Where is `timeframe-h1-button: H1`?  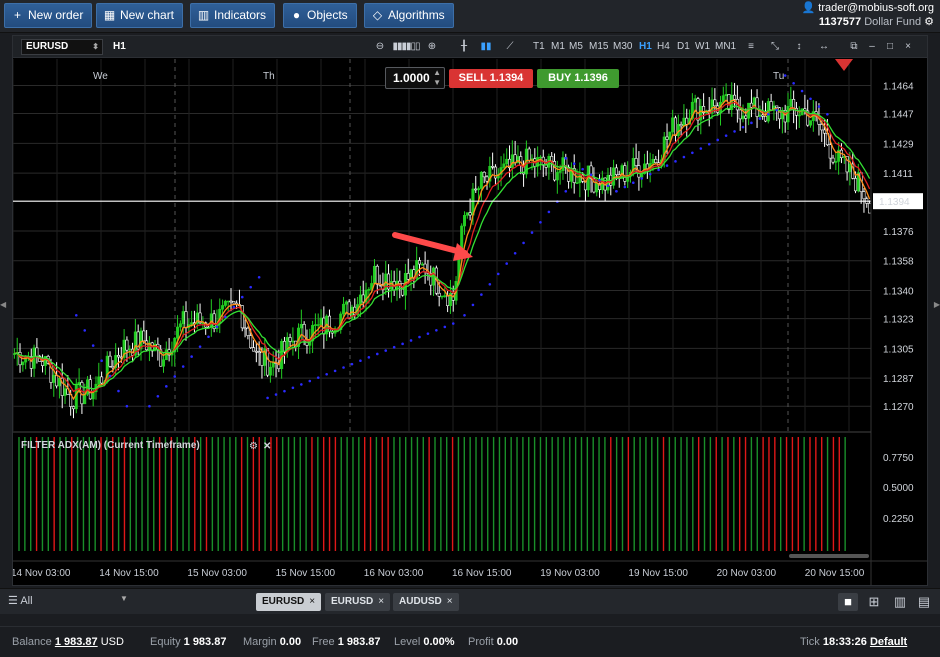
timeframe-h1-button: H1 is located at coordinates (645, 47).